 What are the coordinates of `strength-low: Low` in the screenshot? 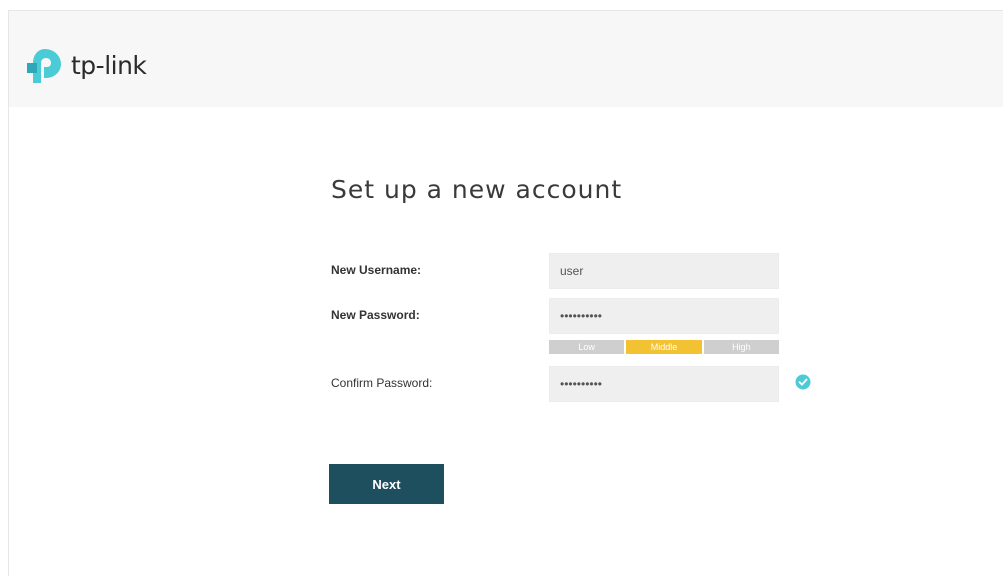 It's located at (587, 347).